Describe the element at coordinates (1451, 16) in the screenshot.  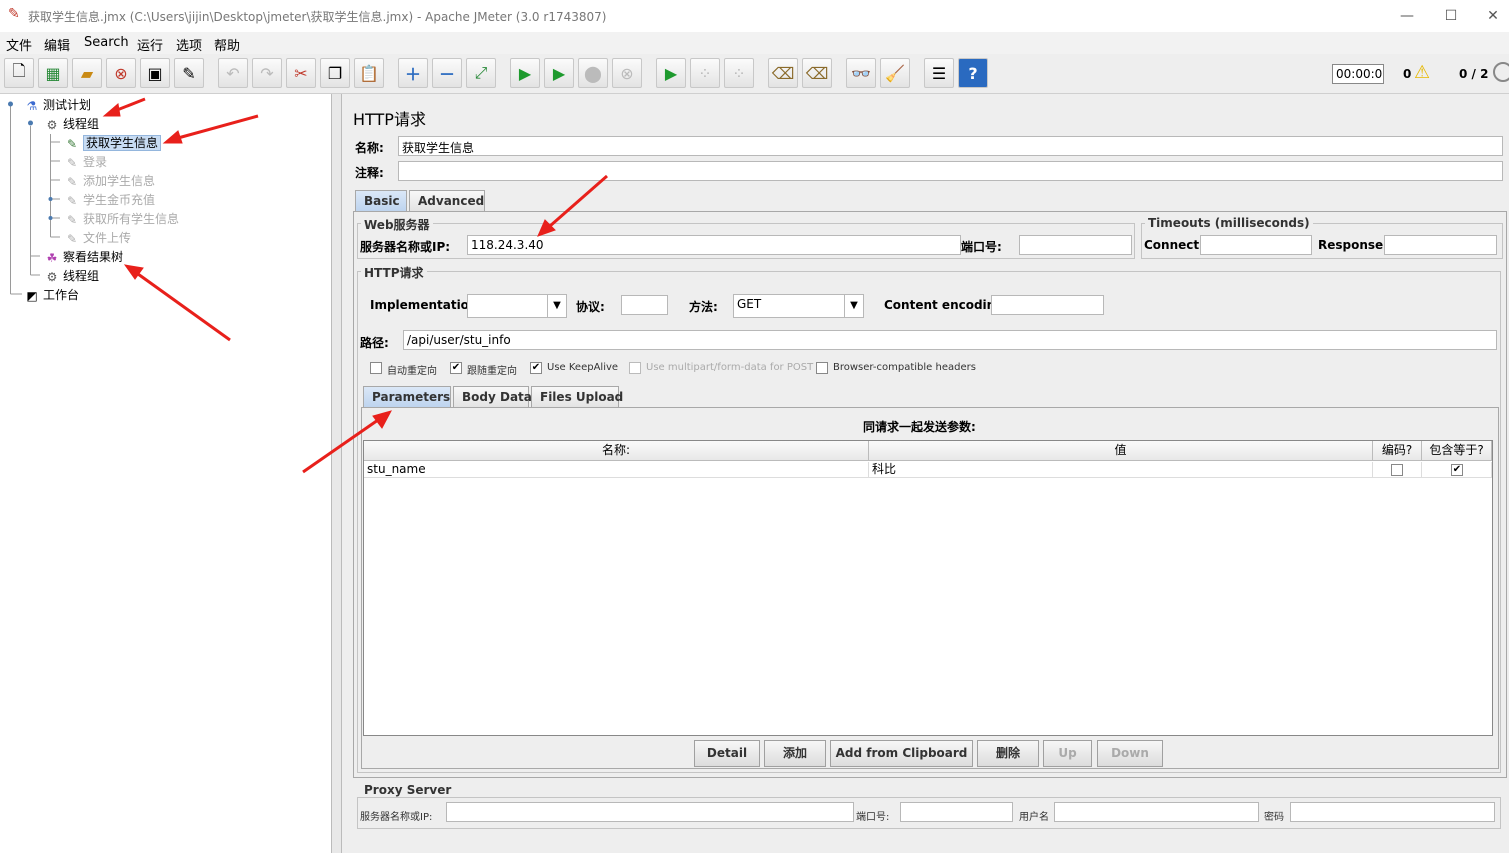
I see `maximize-button: ☐` at that location.